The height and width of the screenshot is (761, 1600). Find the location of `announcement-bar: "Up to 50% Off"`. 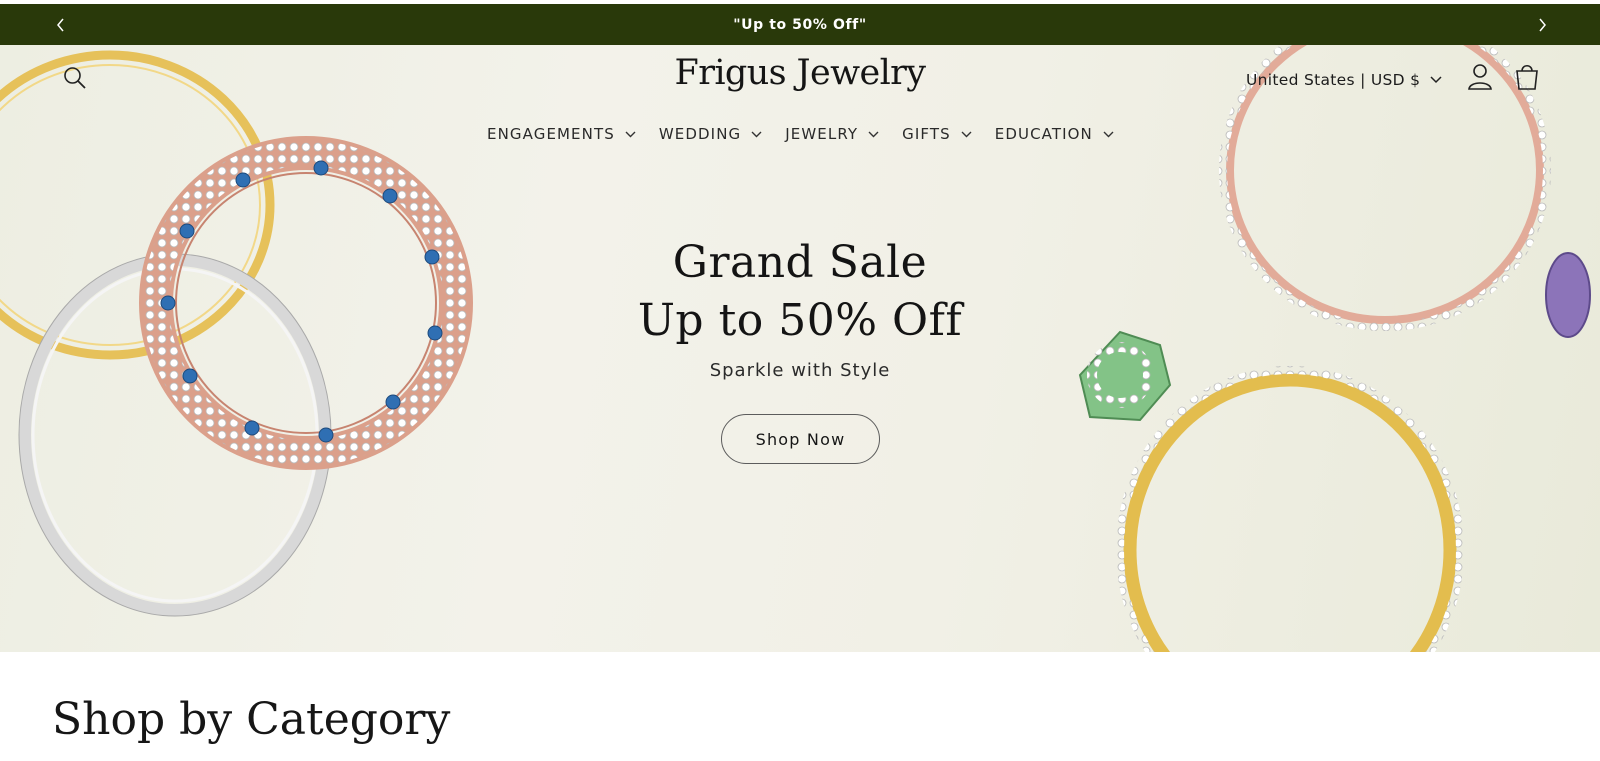

announcement-bar: "Up to 50% Off" is located at coordinates (800, 24).